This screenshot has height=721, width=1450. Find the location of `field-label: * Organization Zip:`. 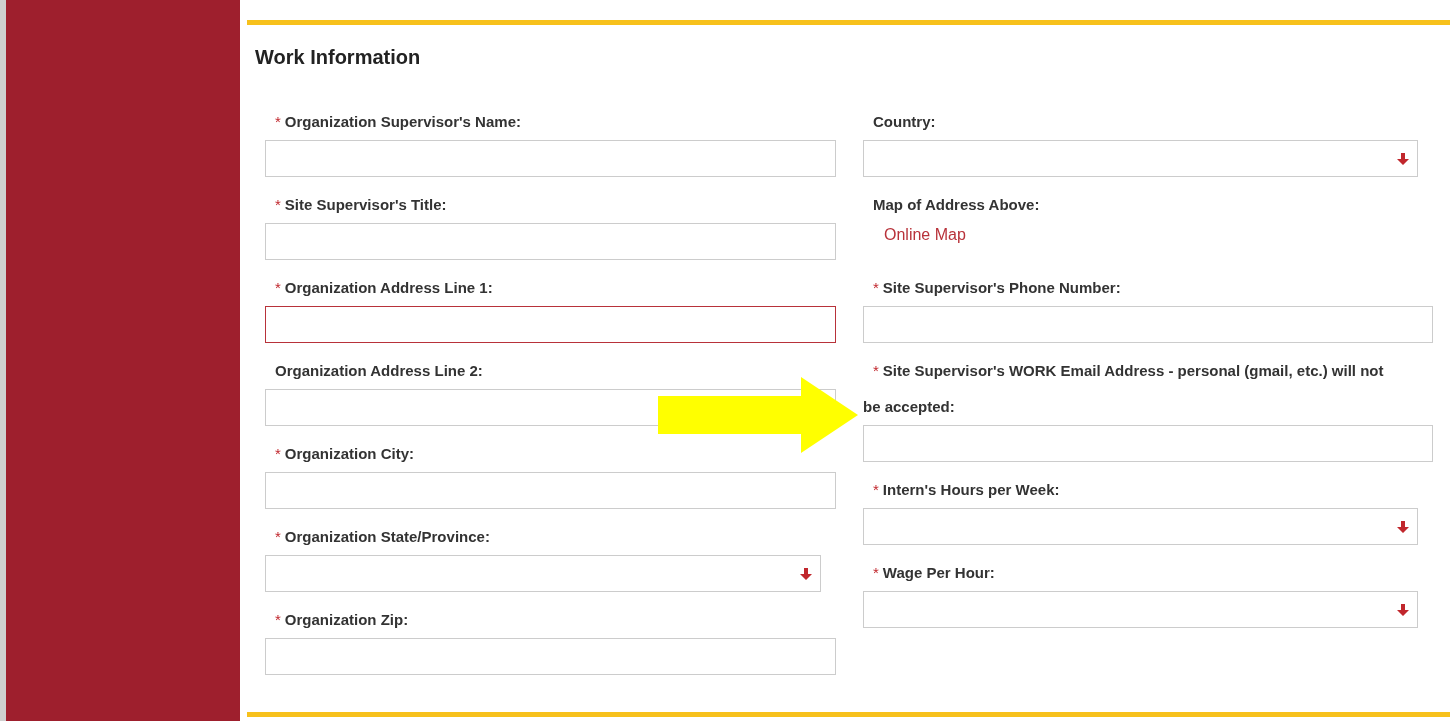

field-label: * Organization Zip: is located at coordinates (342, 620).